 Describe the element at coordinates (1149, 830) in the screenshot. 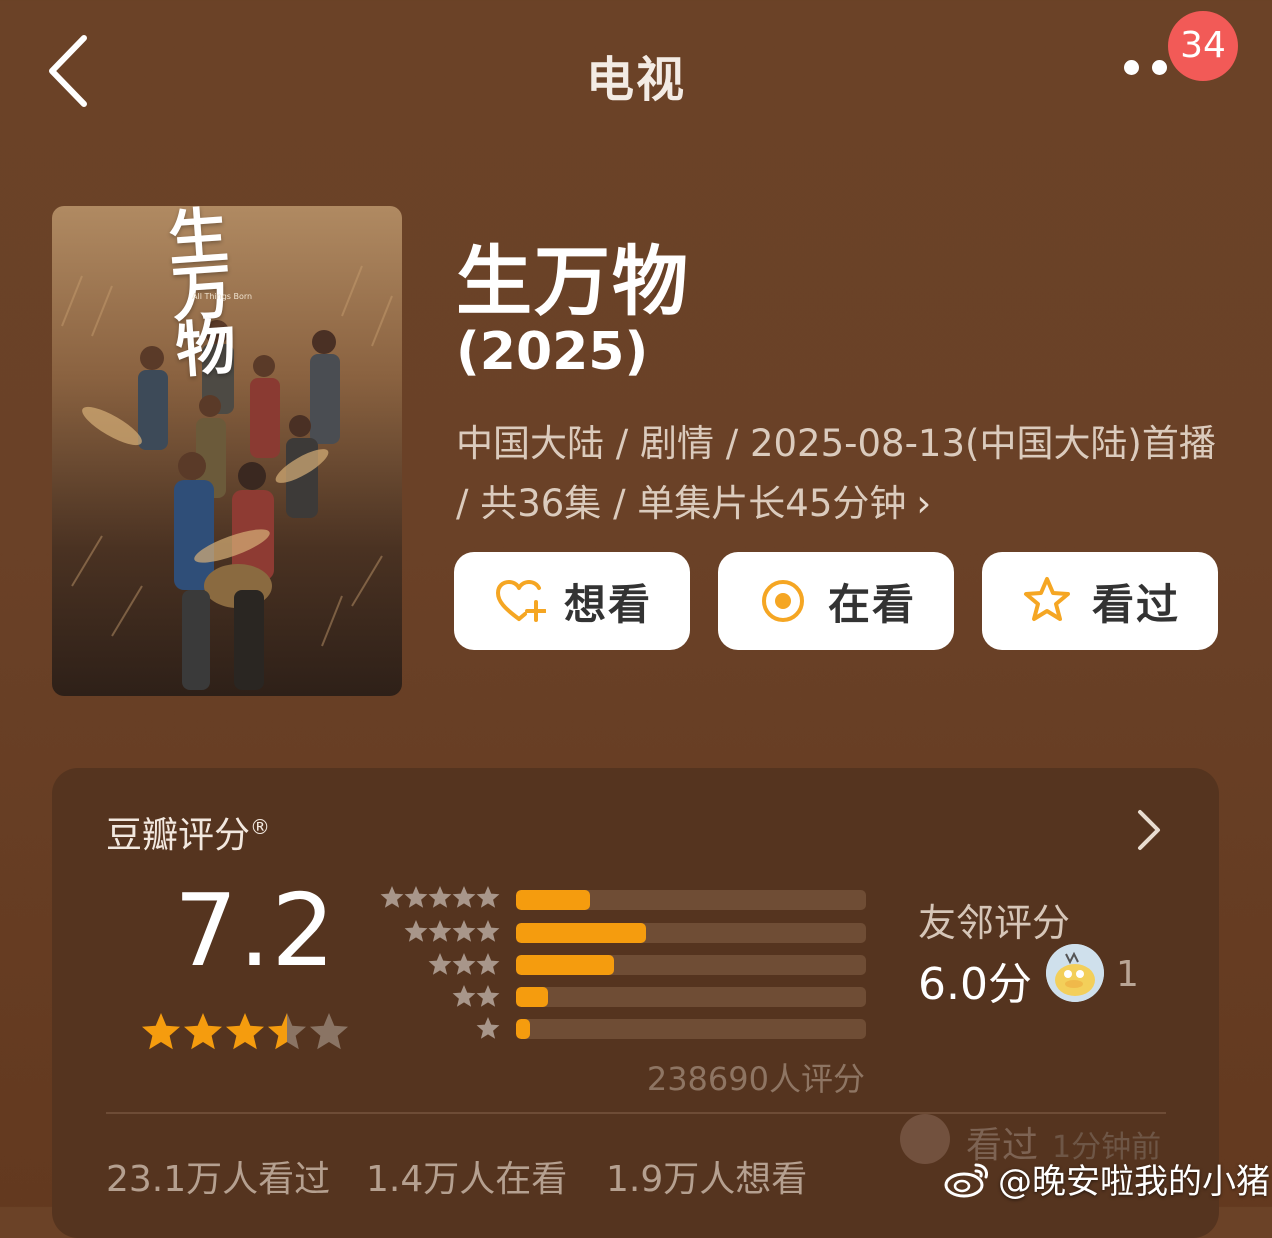

I see `rating-detail-chevron-icon` at that location.